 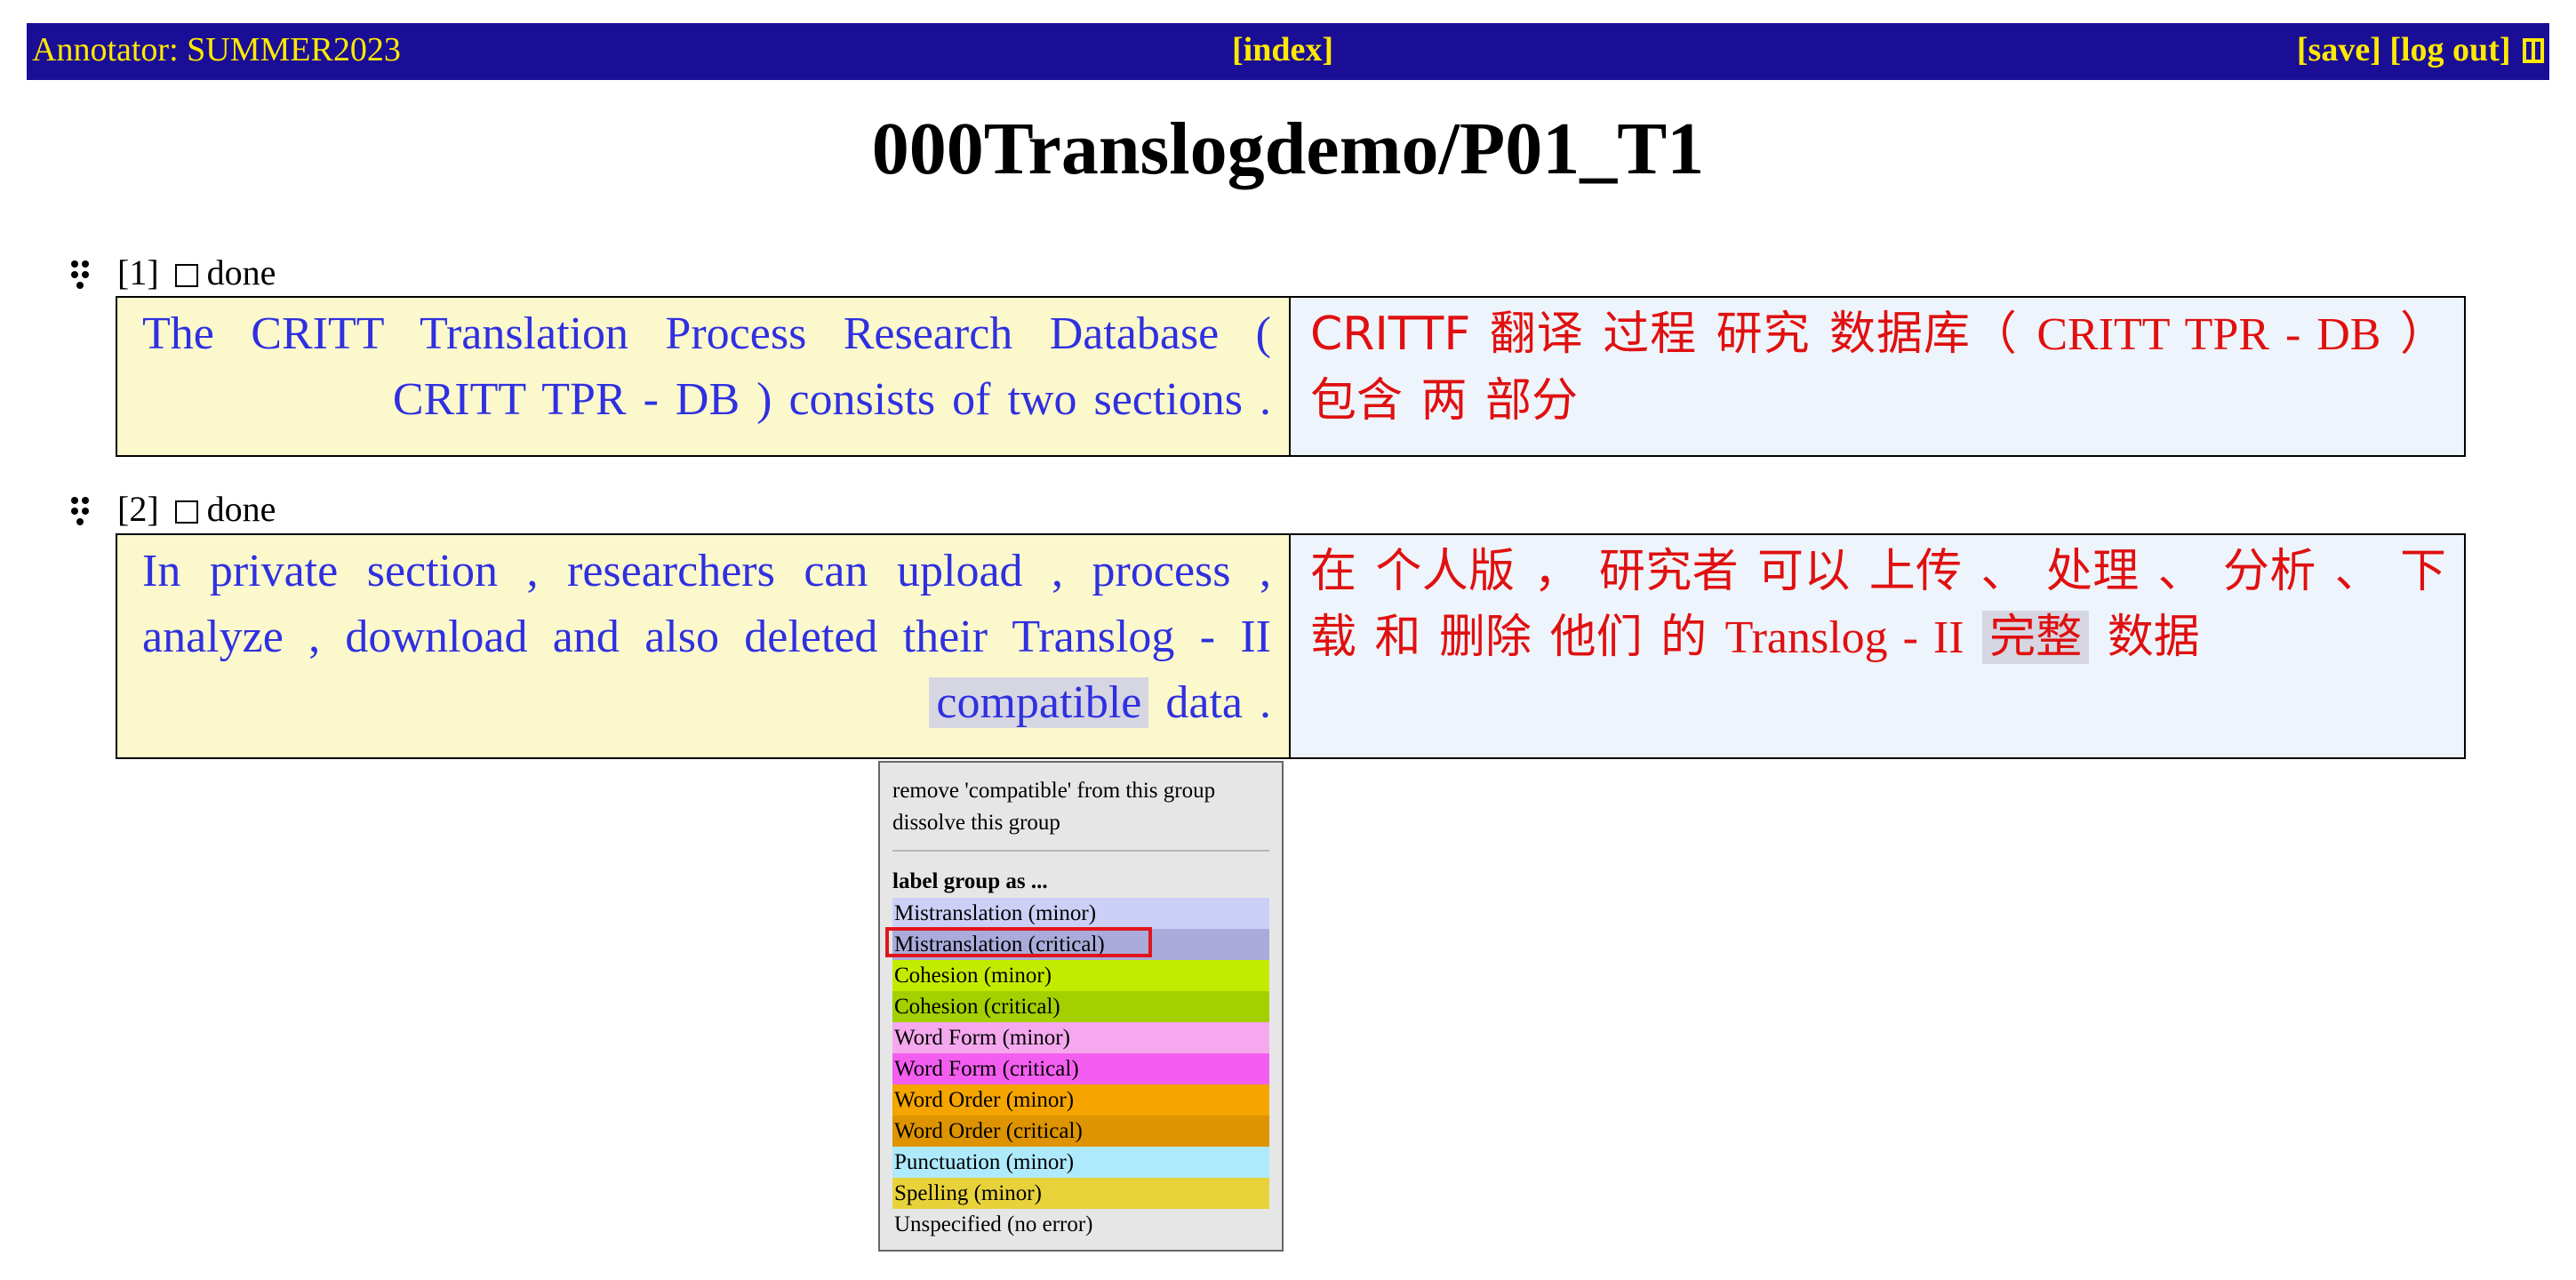 I want to click on label-option: Spelling (minor), so click(x=1080, y=1193).